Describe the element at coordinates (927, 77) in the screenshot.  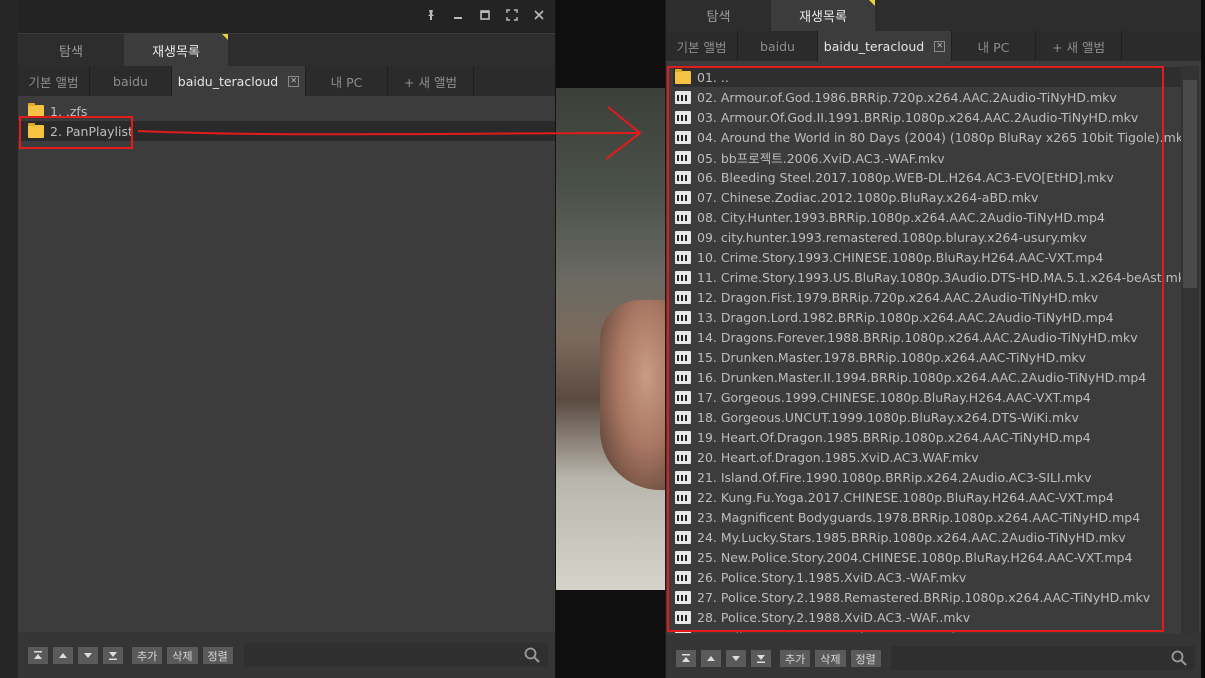
I see `list-item: 01. ..` at that location.